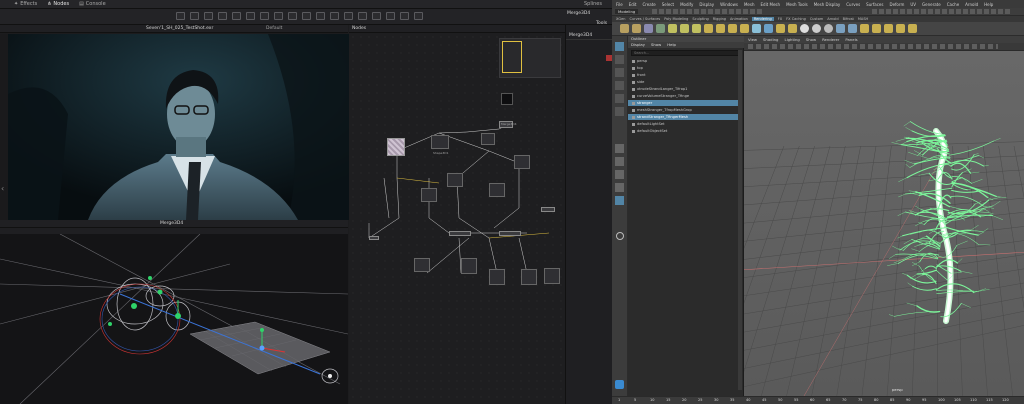  Describe the element at coordinates (729, 4) in the screenshot. I see `menu-item: Windows` at that location.